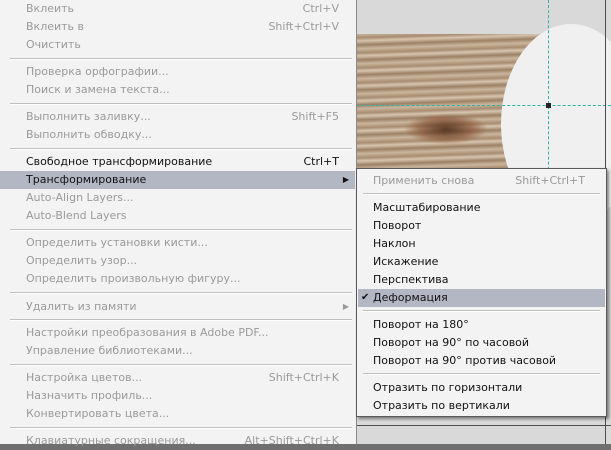 The height and width of the screenshot is (450, 611). Describe the element at coordinates (50, 8) in the screenshot. I see `menu-item-label: Вклеить` at that location.